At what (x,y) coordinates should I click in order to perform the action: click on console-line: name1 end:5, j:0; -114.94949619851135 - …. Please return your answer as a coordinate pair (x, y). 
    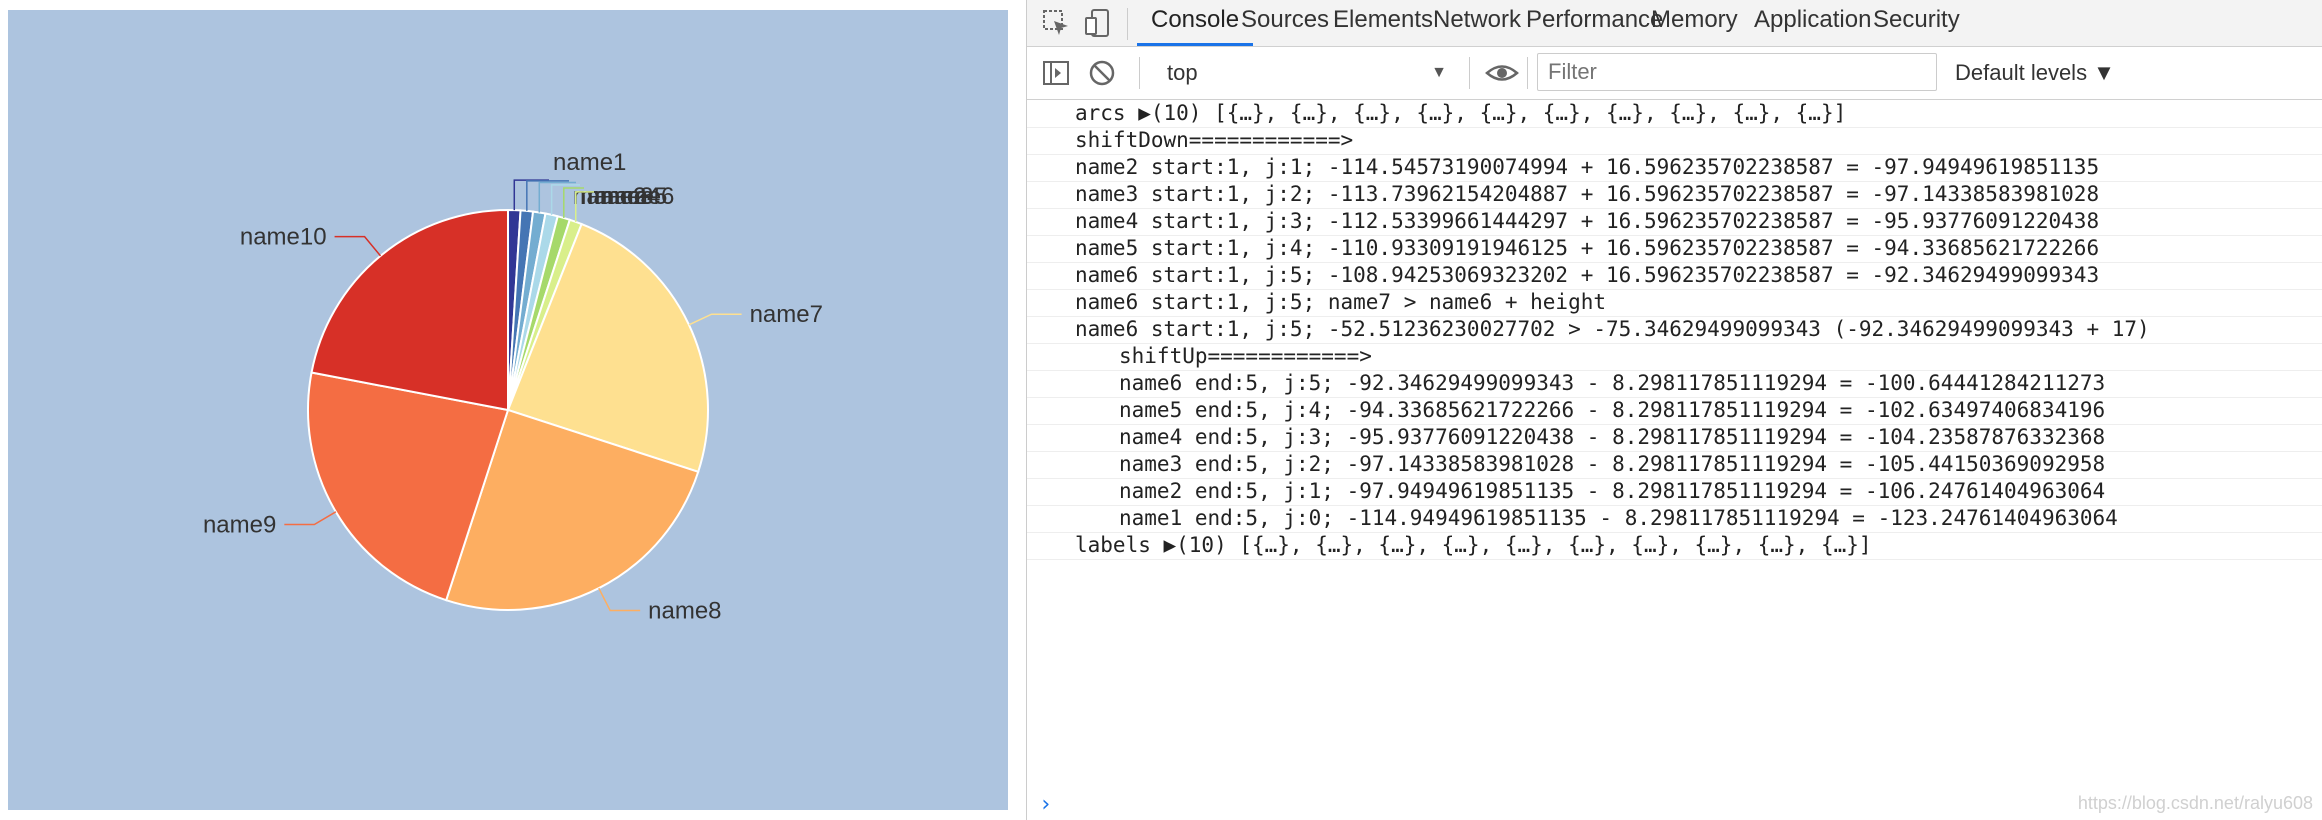
    Looking at the image, I should click on (1674, 519).